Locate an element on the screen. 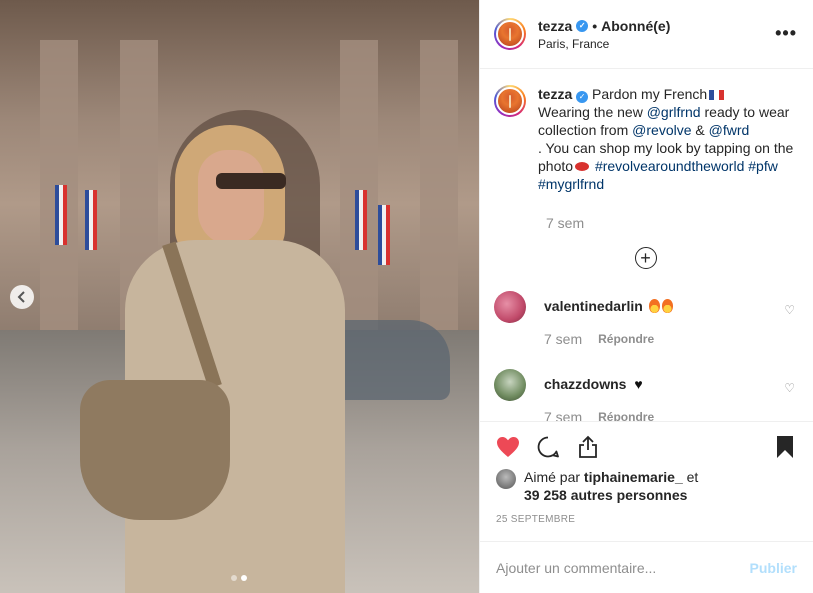  mention-grlfrnd: @grlfrnd is located at coordinates (674, 112).